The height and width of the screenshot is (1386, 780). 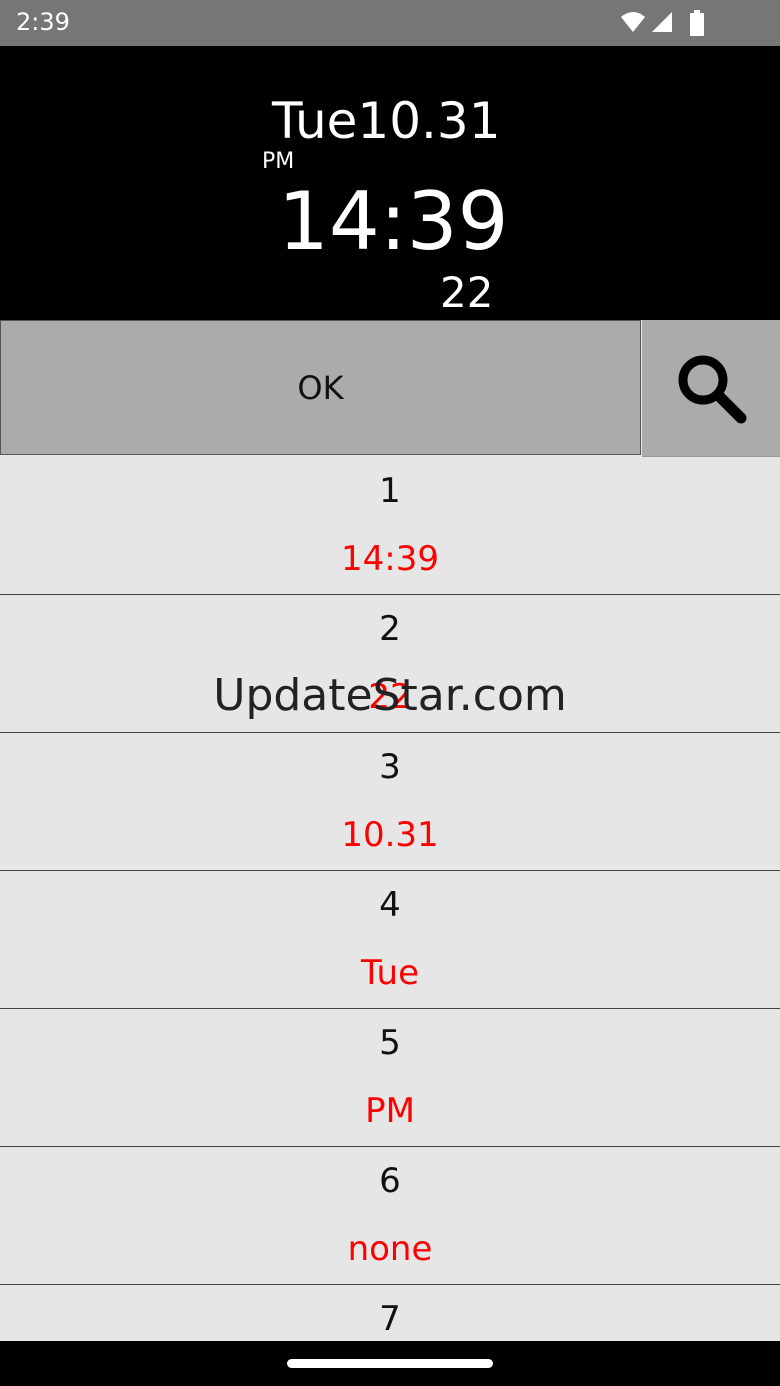 I want to click on ok-button: OK, so click(x=320, y=387).